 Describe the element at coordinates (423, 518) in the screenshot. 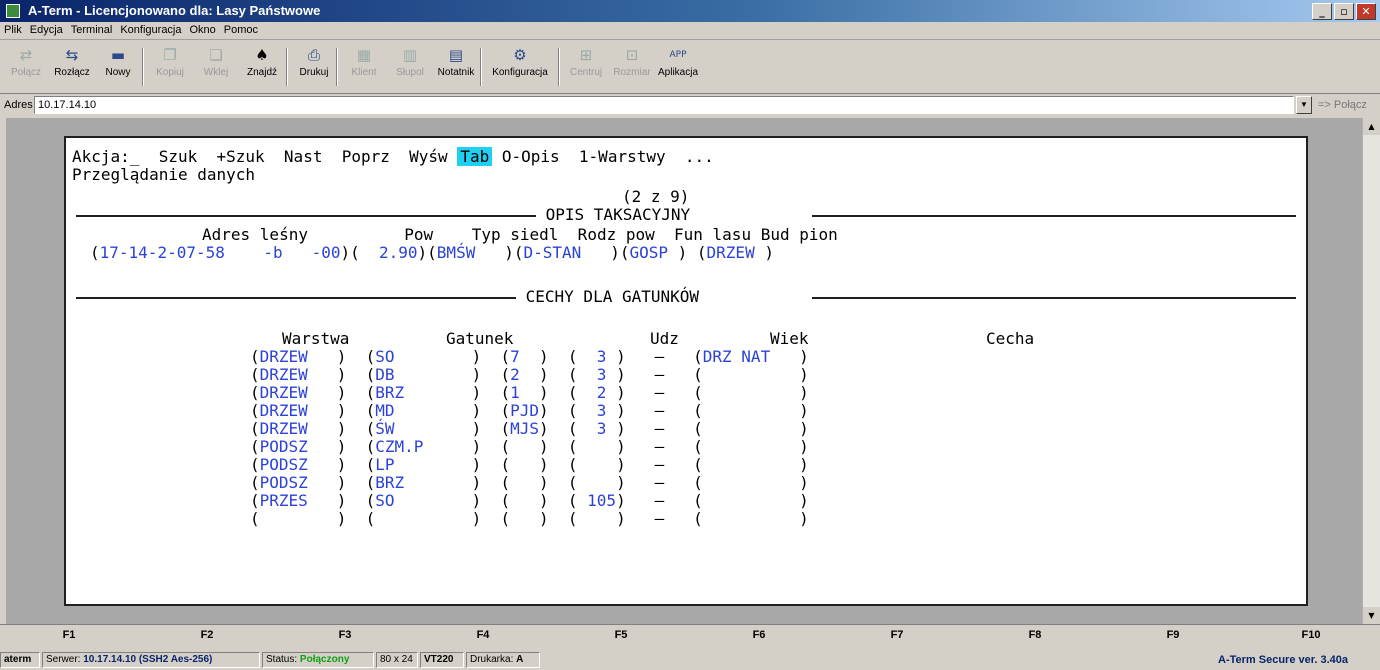

I see `species-field` at that location.